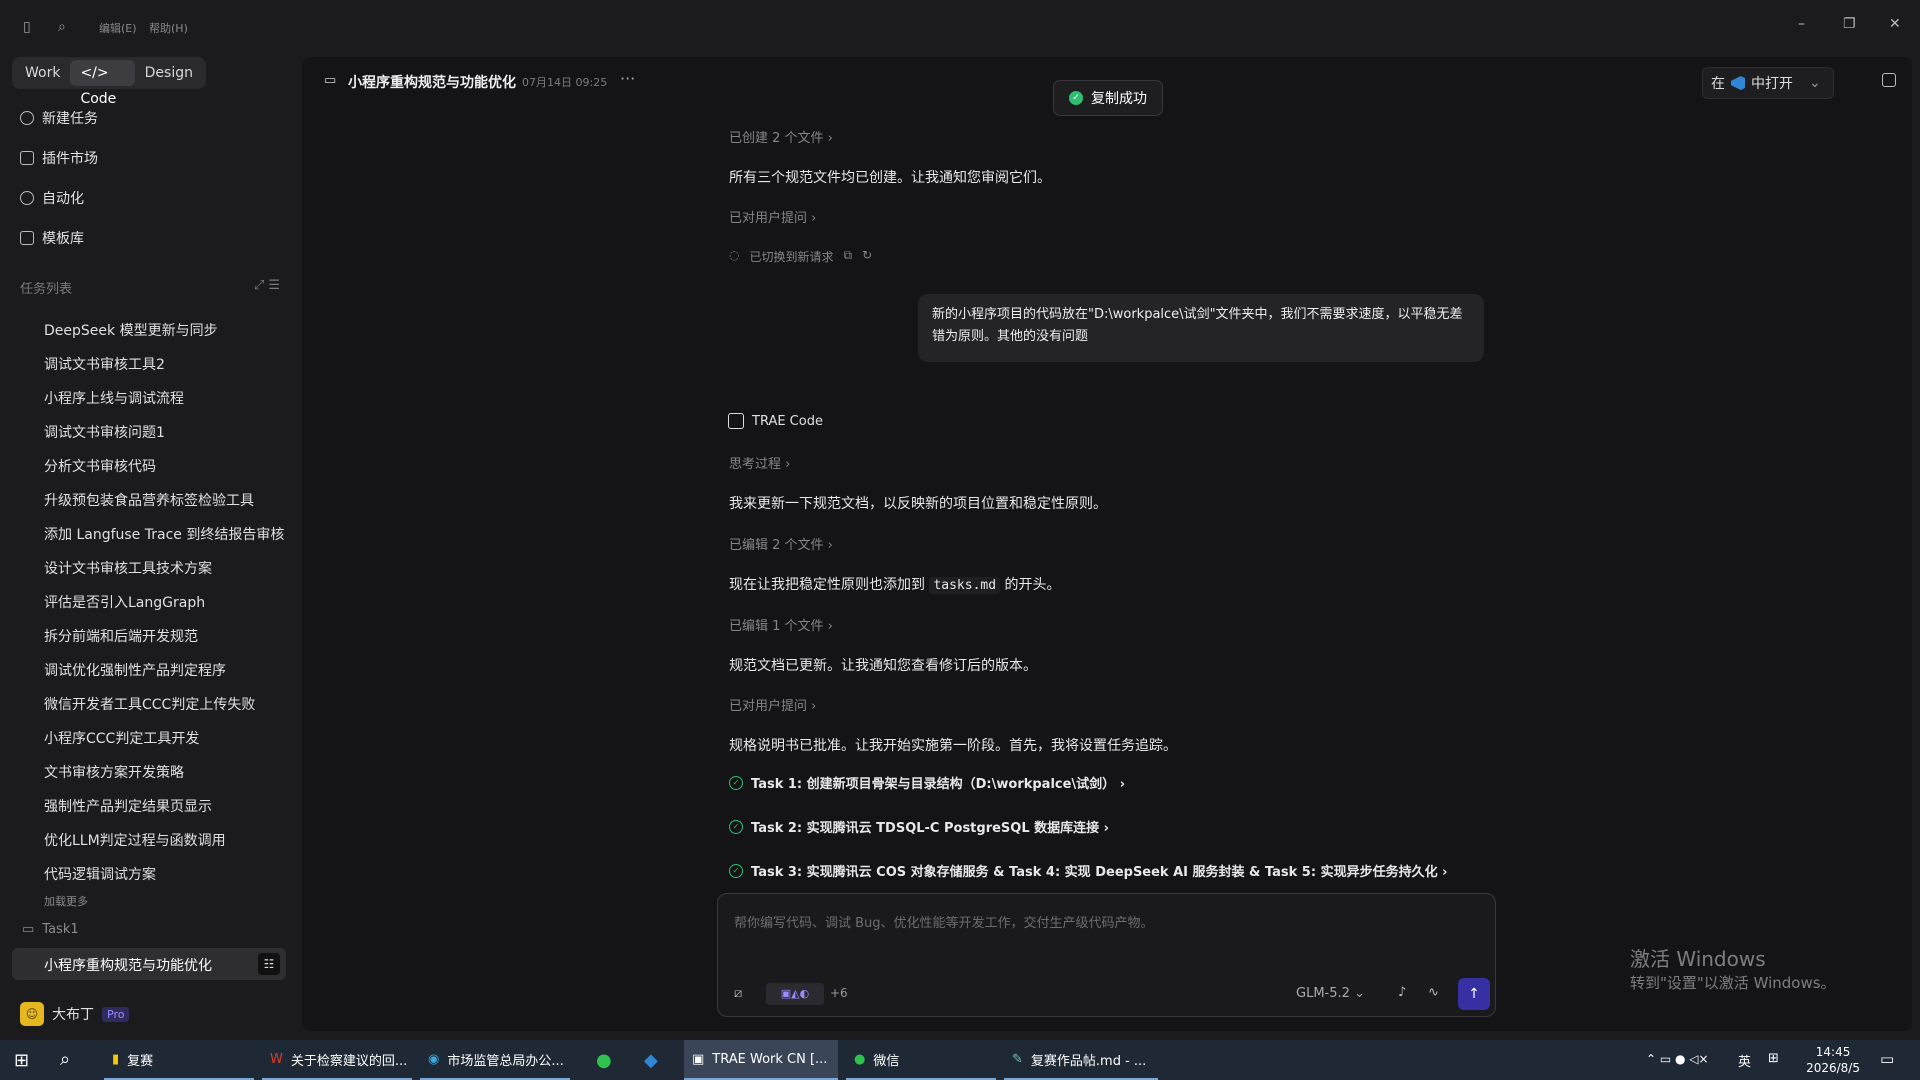  Describe the element at coordinates (839, 993) in the screenshot. I see `plugin-count: +6` at that location.